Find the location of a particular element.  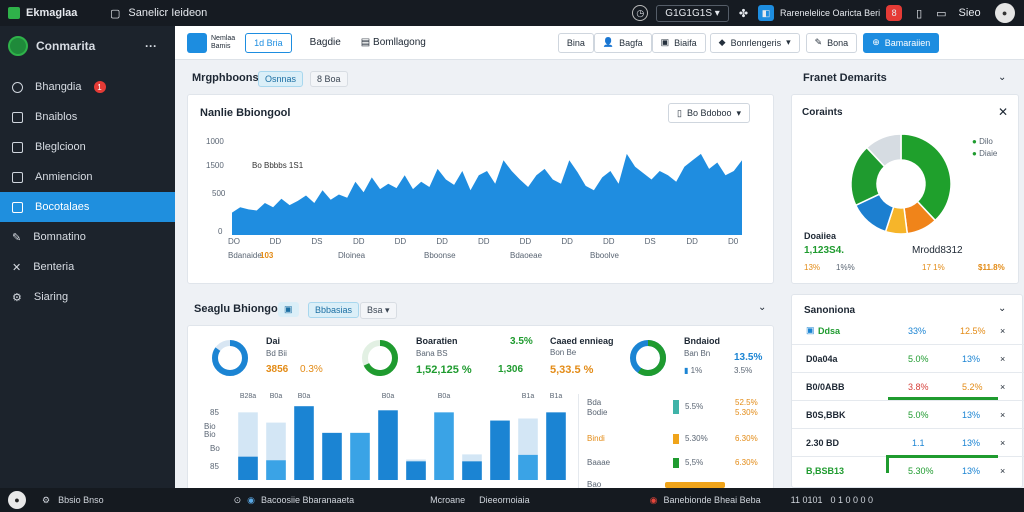

counter-badge: 8 is located at coordinates (894, 13).